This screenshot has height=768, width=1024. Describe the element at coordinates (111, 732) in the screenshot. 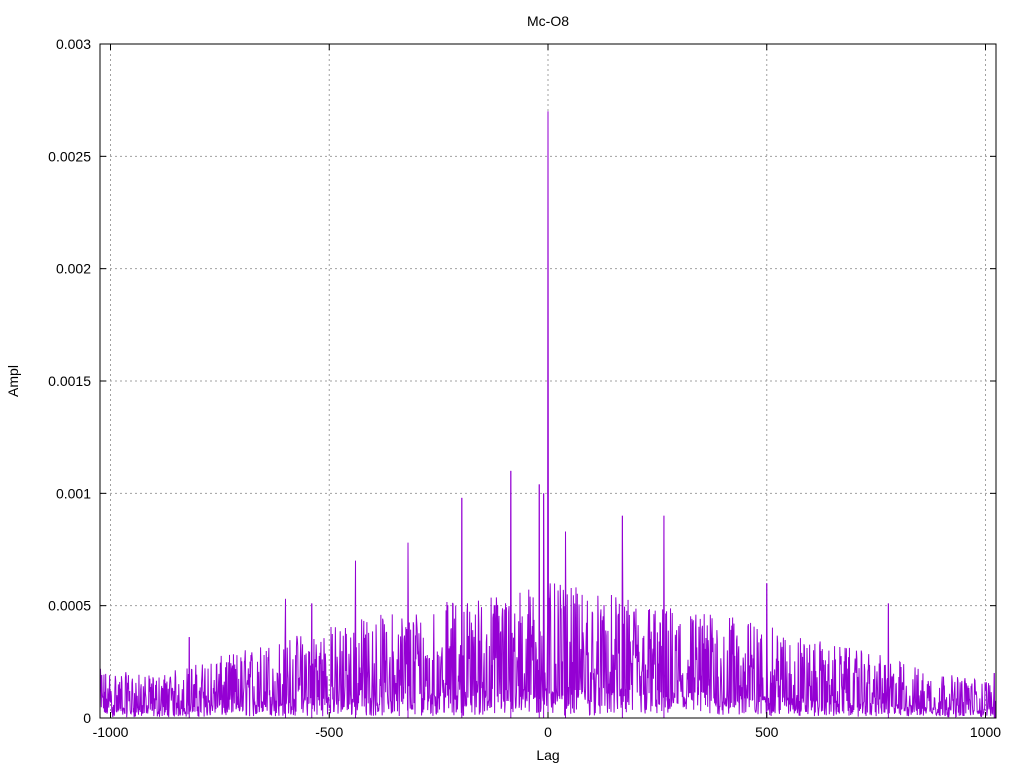

I see `x-tick-label: -1000` at that location.